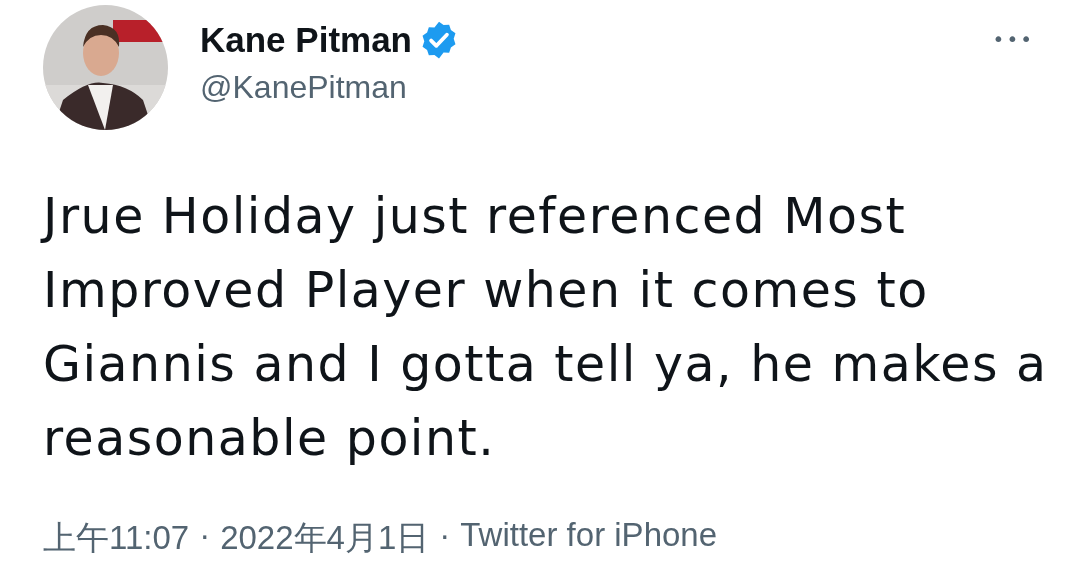 This screenshot has height=565, width=1079. What do you see at coordinates (330, 87) in the screenshot?
I see `author-handle: @KanePitman` at bounding box center [330, 87].